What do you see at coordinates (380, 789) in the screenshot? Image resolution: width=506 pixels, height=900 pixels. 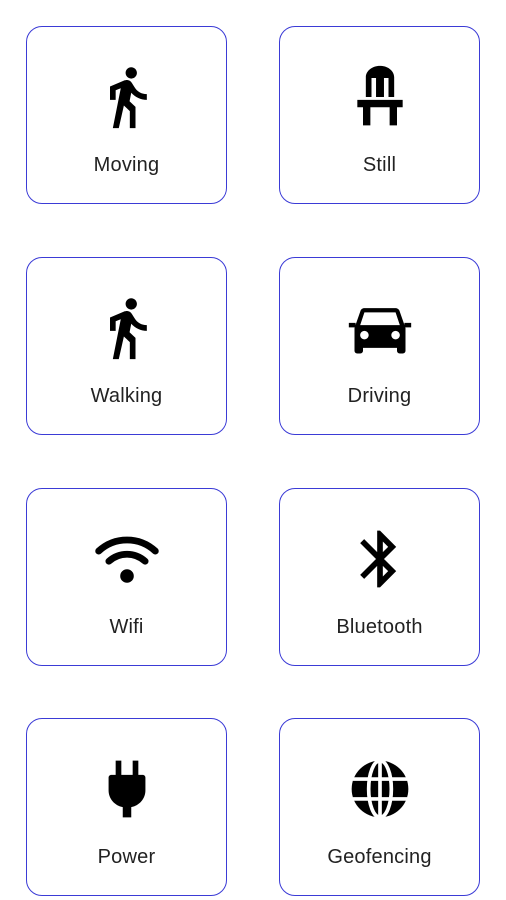 I see `globe-icon` at bounding box center [380, 789].